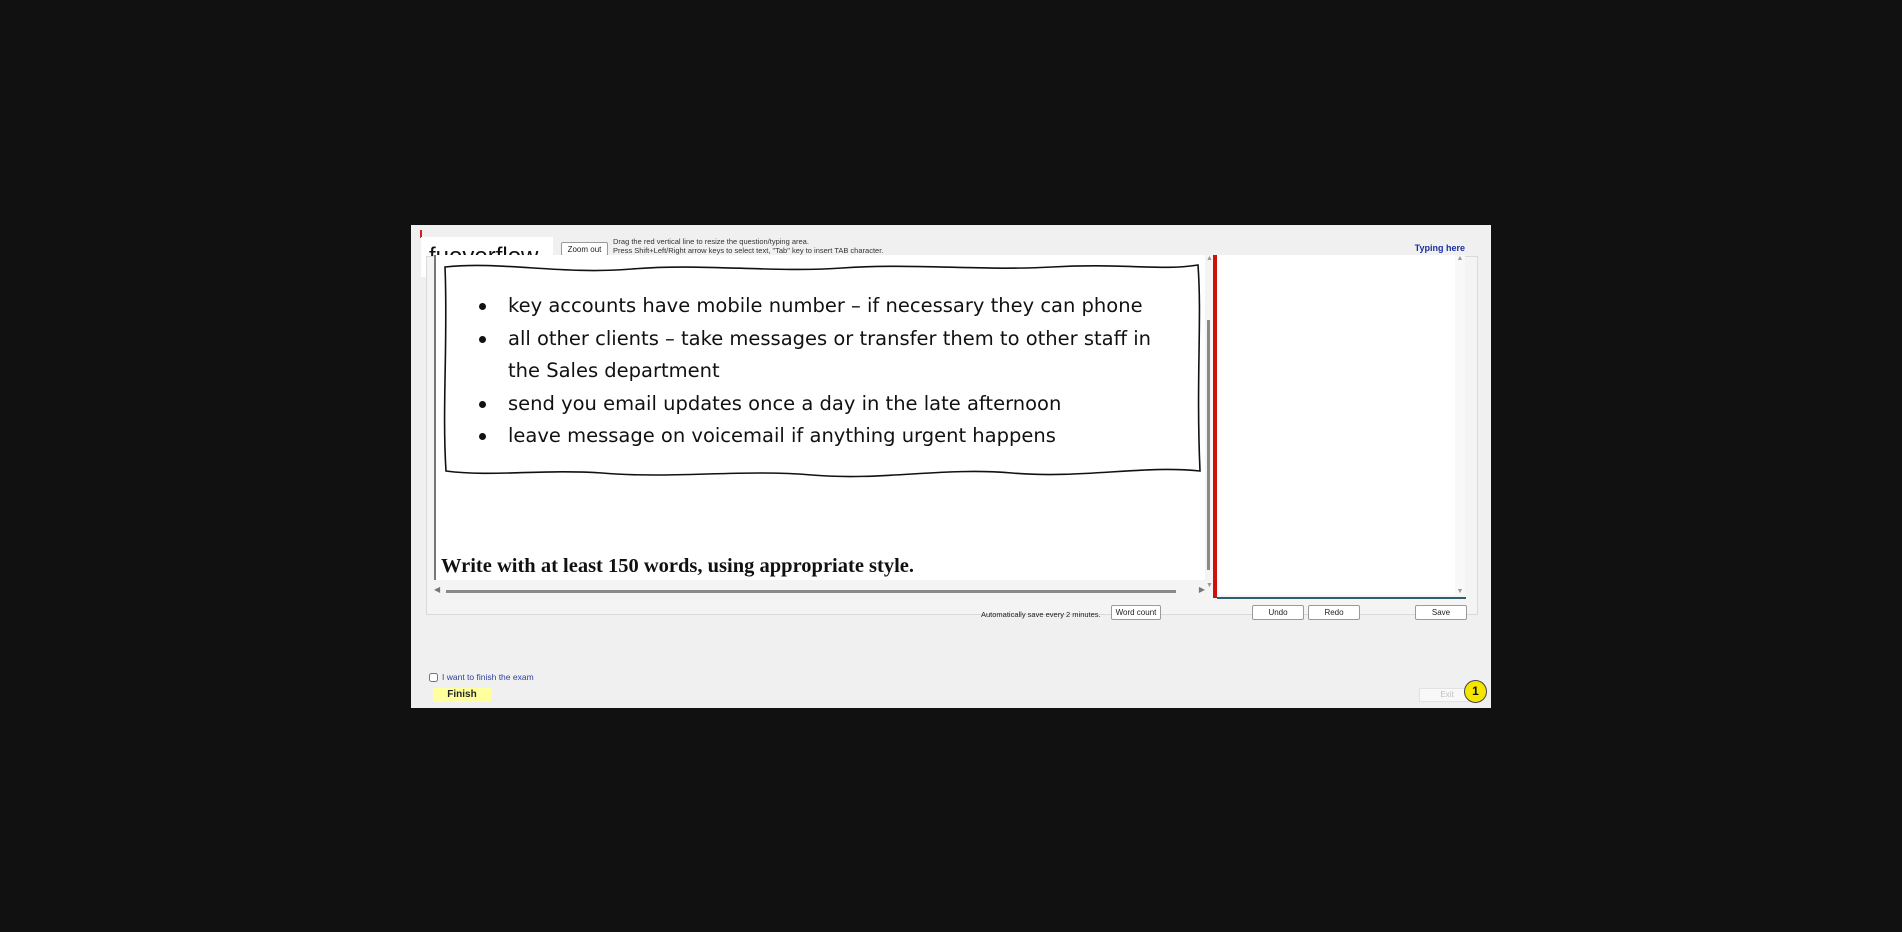 The height and width of the screenshot is (932, 1902). Describe the element at coordinates (1278, 612) in the screenshot. I see `undo-button: Undo` at that location.